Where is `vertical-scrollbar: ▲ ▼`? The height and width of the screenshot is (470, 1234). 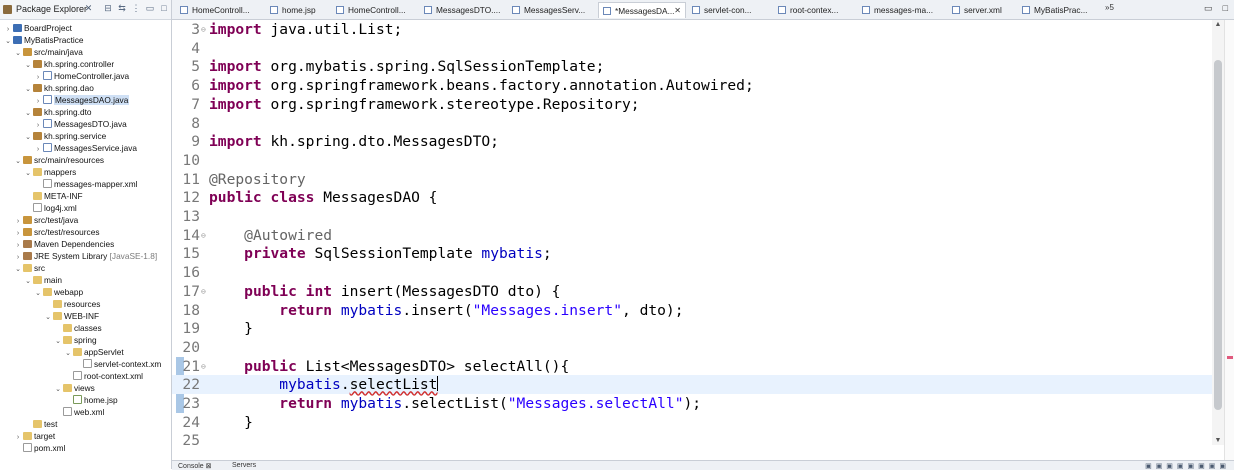
vertical-scrollbar: ▲ ▼ is located at coordinates (1218, 232).